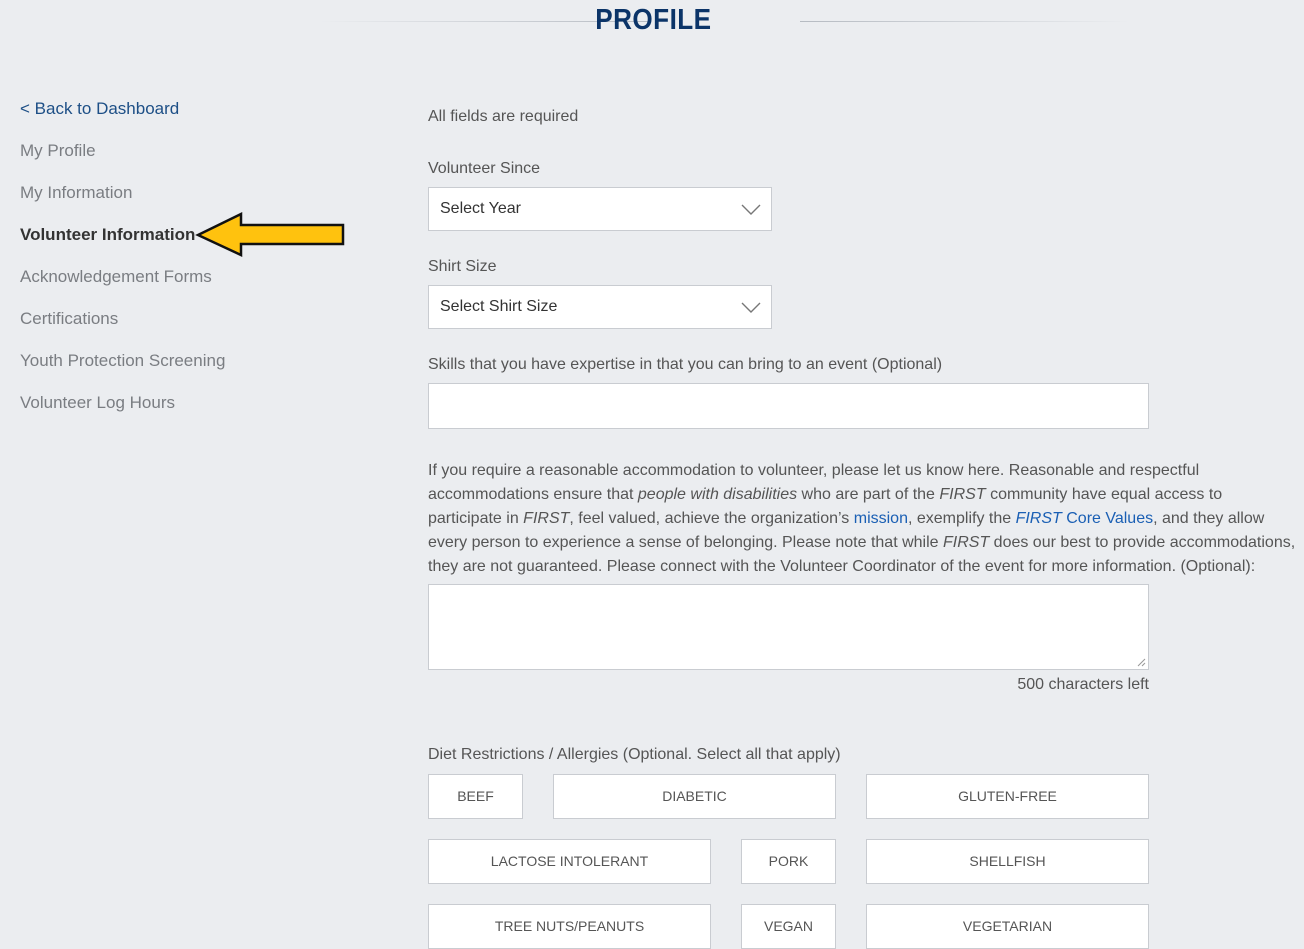  What do you see at coordinates (180, 287) in the screenshot?
I see `sidebar-item-acknowledgement-forms: Acknowledgement Forms` at bounding box center [180, 287].